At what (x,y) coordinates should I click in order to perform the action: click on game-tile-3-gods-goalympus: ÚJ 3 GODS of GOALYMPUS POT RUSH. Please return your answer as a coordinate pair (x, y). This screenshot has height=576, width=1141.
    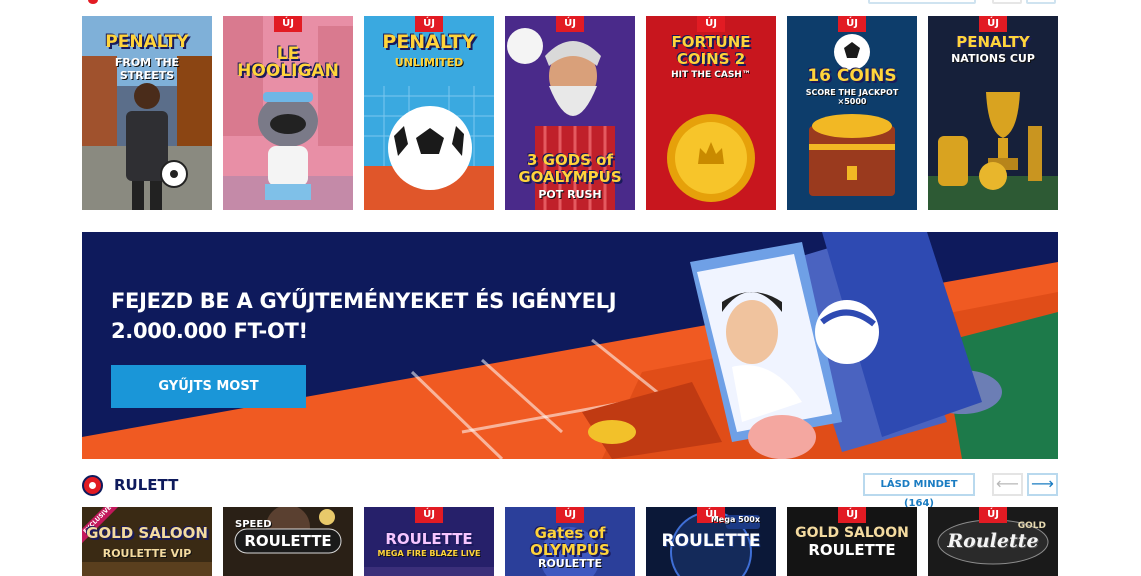
    Looking at the image, I should click on (570, 113).